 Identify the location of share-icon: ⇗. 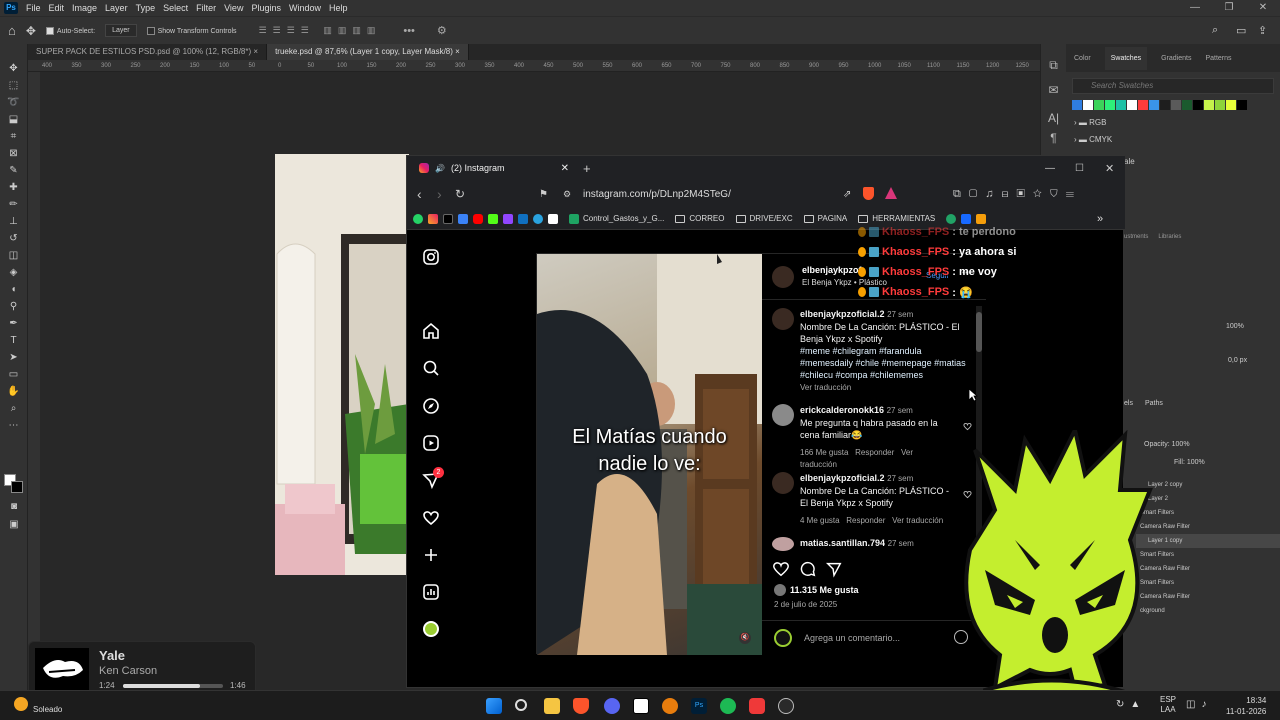
(847, 194).